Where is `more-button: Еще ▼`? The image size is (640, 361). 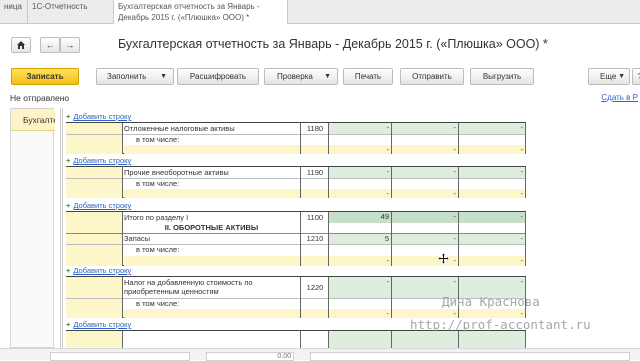 more-button: Еще ▼ is located at coordinates (609, 76).